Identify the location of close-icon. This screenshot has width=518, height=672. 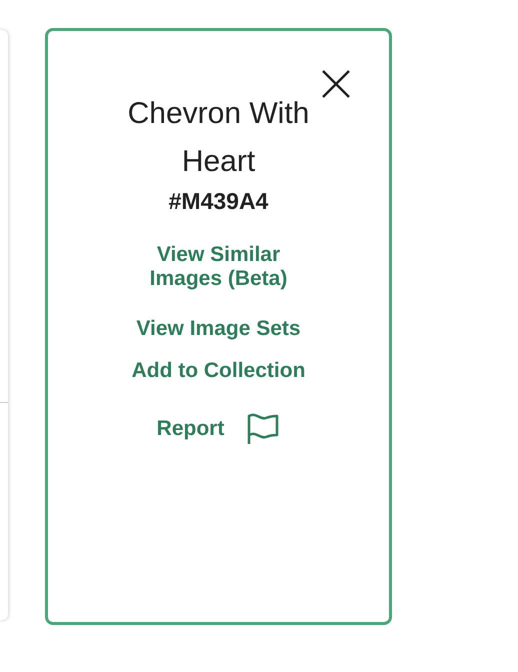
(336, 84).